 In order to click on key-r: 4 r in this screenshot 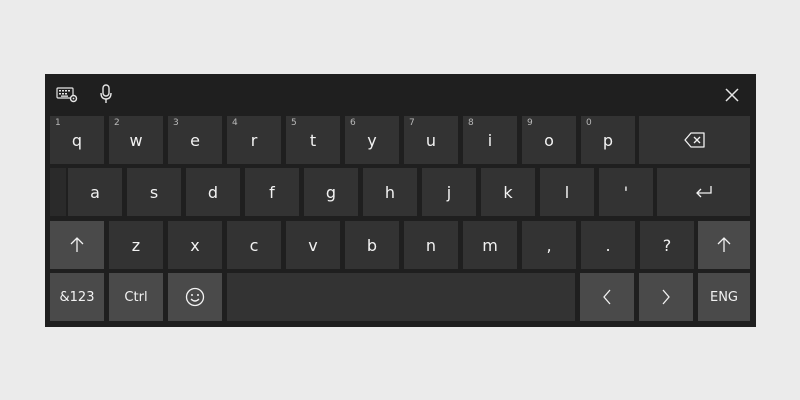, I will do `click(254, 140)`.